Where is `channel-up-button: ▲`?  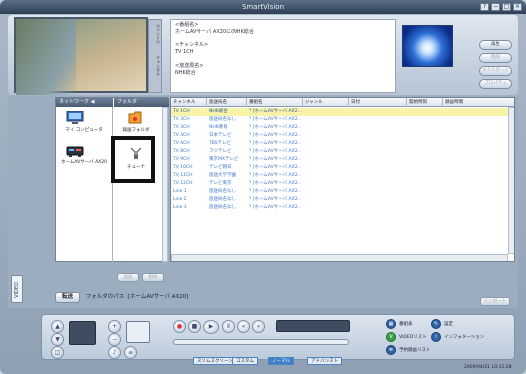 channel-up-button: ▲ is located at coordinates (57, 326).